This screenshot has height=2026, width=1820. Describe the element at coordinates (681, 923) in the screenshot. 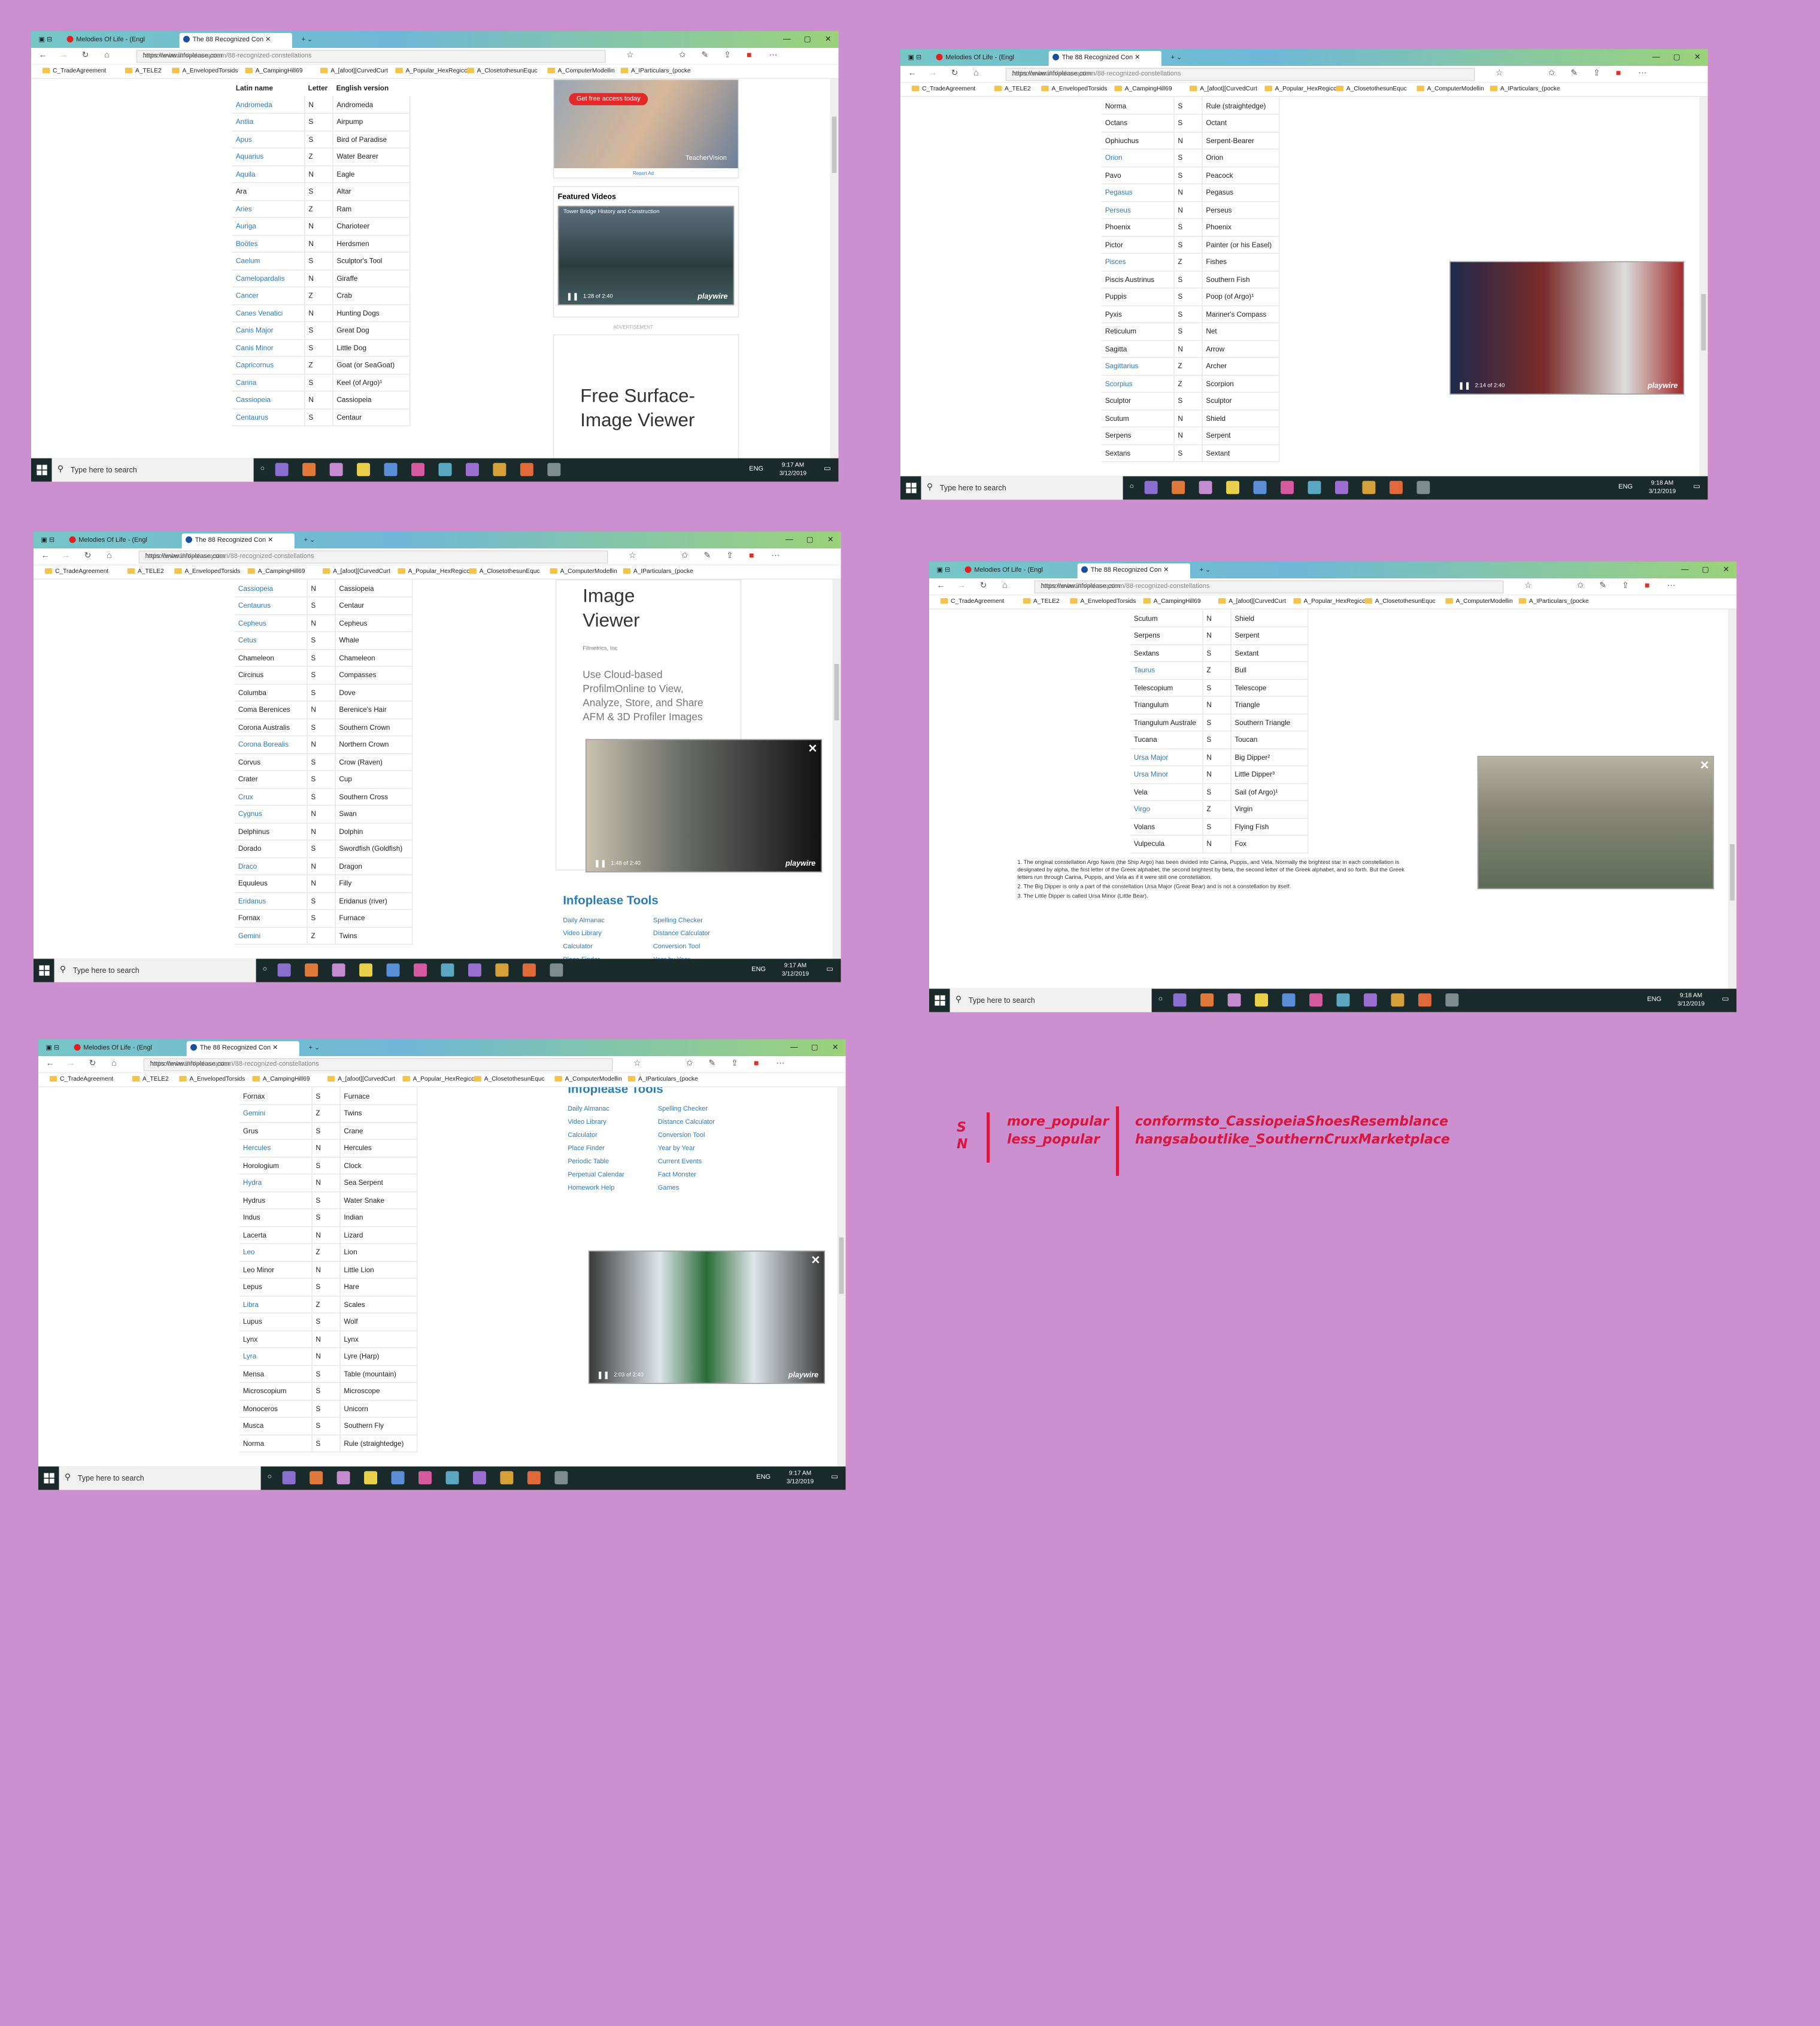

I see `tool-link: Spelling Checker` at that location.